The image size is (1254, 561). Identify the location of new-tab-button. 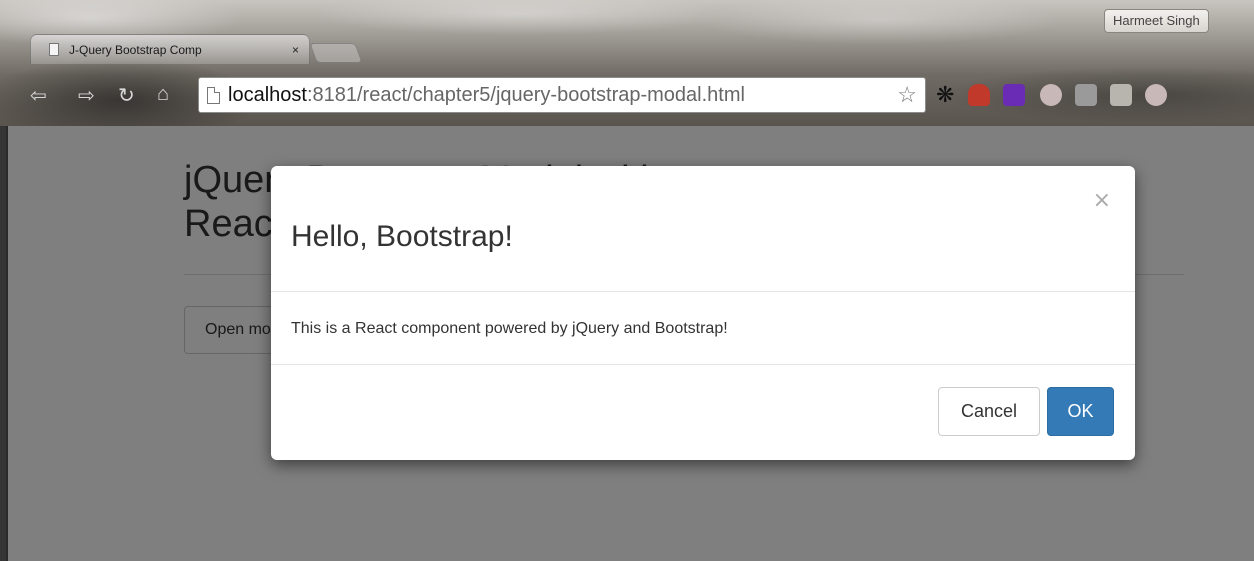
(336, 53).